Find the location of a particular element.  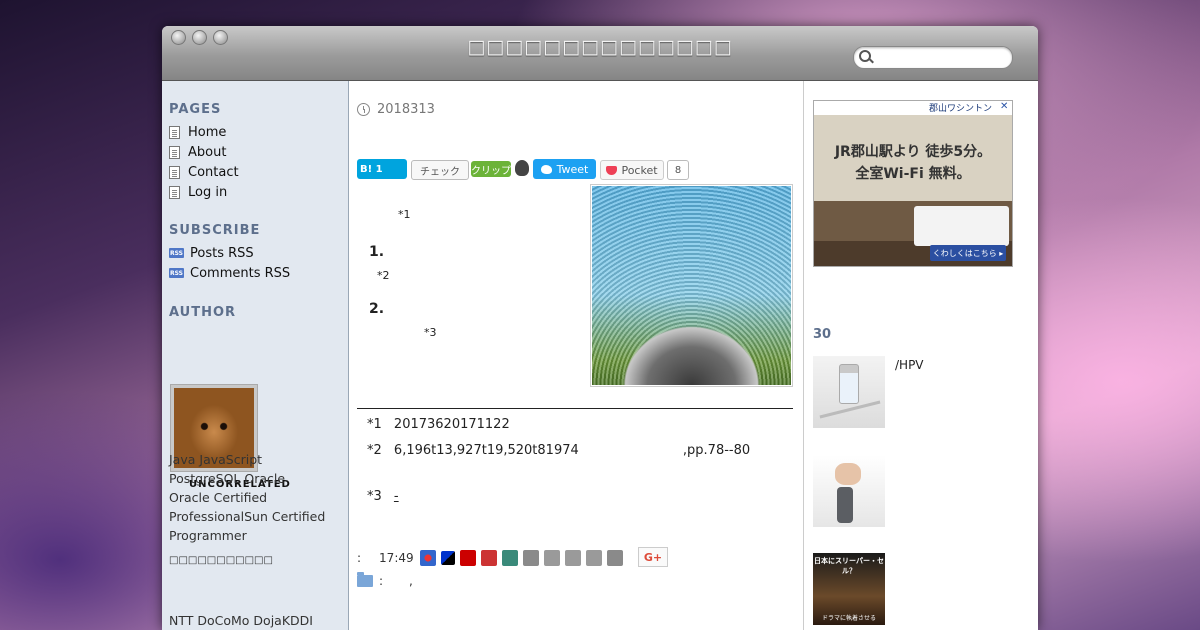

sn-icon is located at coordinates (509, 558).